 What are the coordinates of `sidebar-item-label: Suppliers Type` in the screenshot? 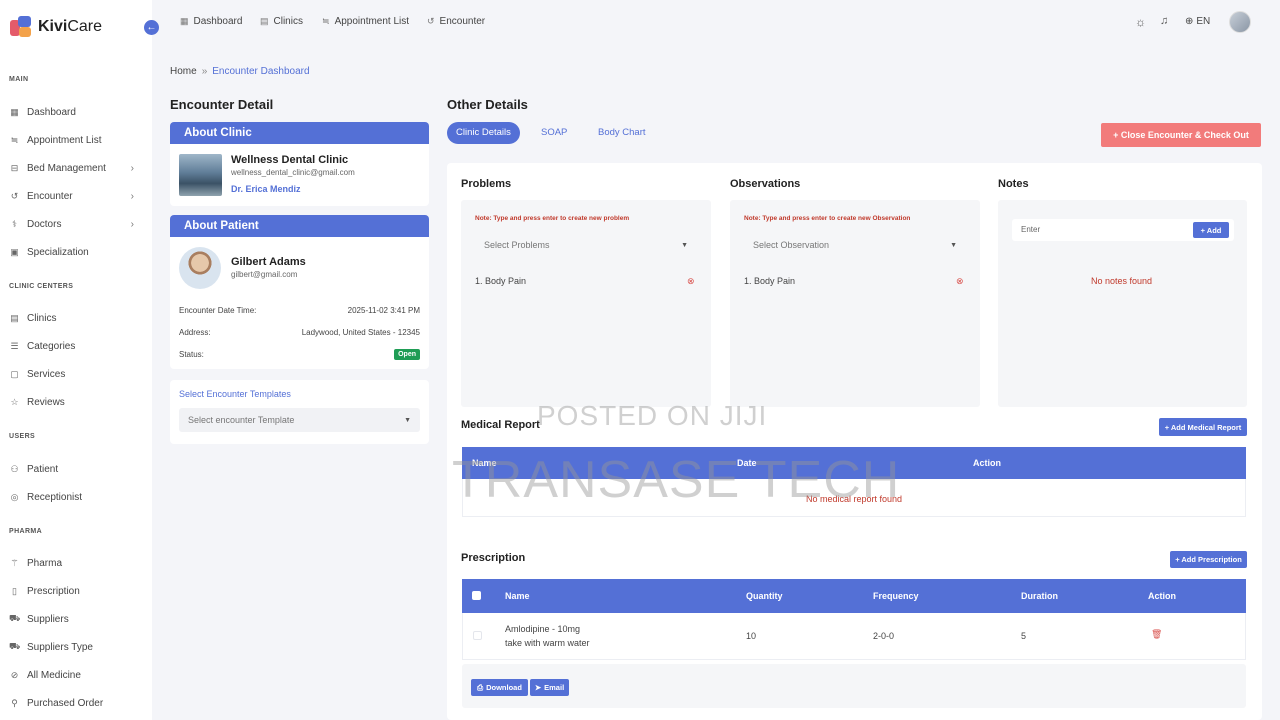 It's located at (60, 647).